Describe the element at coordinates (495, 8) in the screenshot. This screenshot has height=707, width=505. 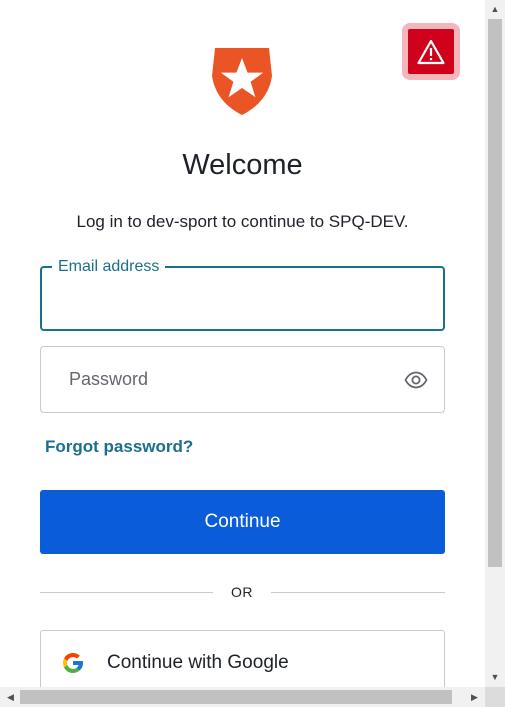
I see `scroll-up-arrow-icon: ▲` at that location.